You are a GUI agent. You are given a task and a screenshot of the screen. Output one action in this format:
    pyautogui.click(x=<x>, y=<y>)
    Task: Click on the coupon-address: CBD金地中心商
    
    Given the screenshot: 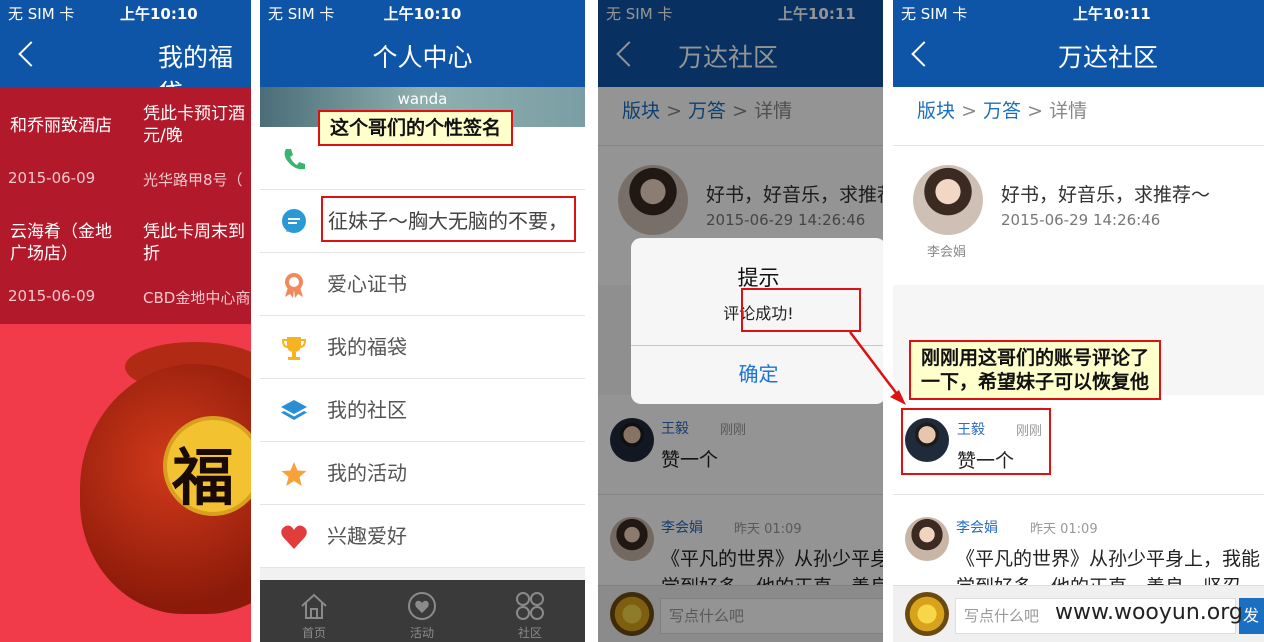 What is the action you would take?
    pyautogui.click(x=197, y=298)
    